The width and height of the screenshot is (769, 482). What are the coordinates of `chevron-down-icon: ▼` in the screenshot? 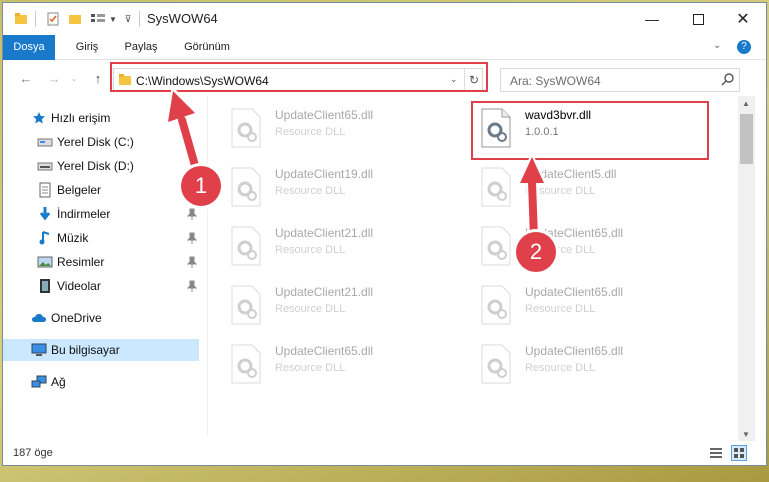 It's located at (113, 19).